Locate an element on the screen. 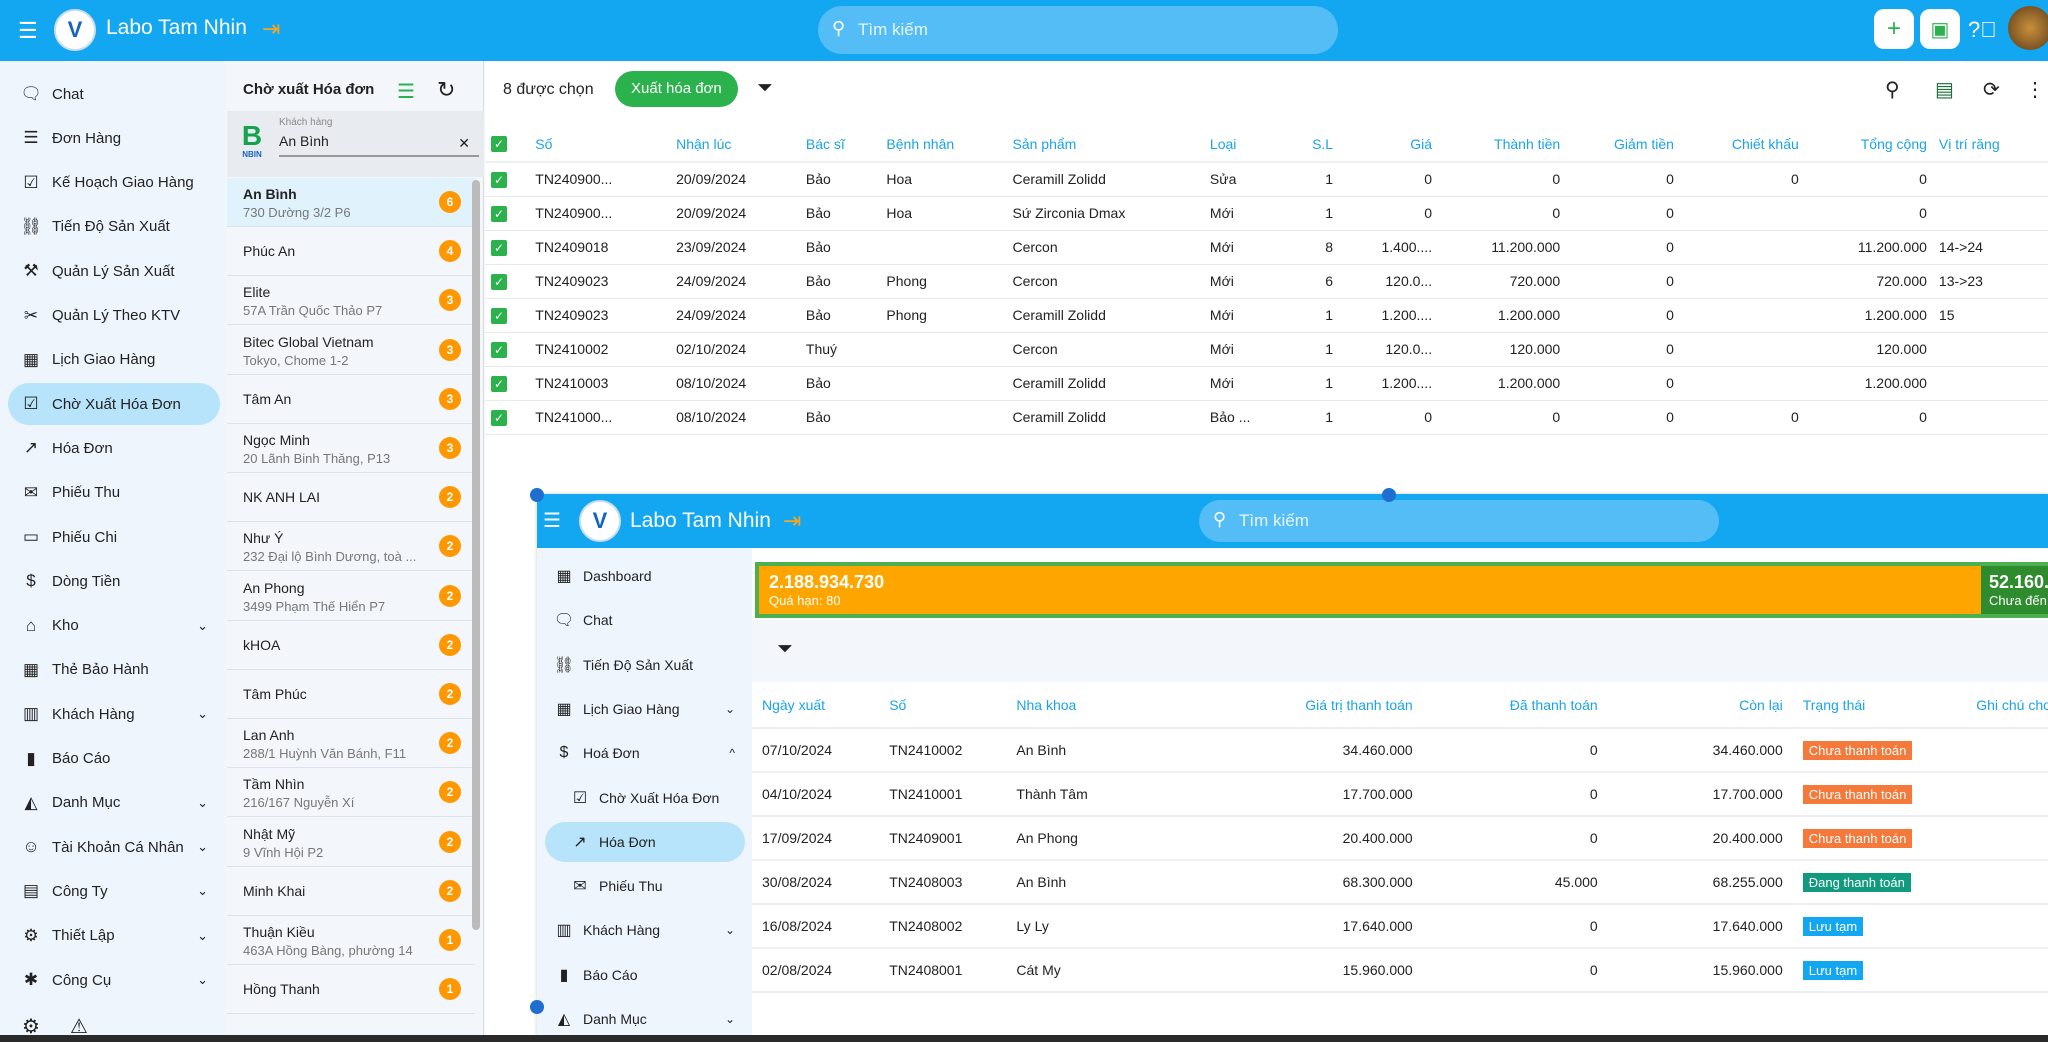 This screenshot has width=2048, height=1042. column-header: Sản phẩm is located at coordinates (1105, 144).